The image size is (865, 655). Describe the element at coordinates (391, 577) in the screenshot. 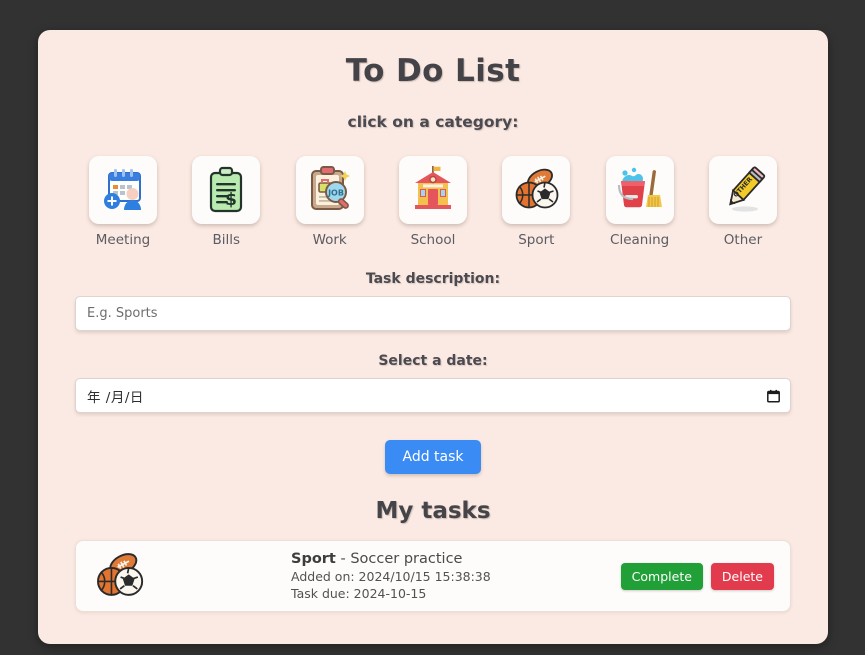

I see `task-added-on: Added on: 2024/10/15 15:38:38` at that location.